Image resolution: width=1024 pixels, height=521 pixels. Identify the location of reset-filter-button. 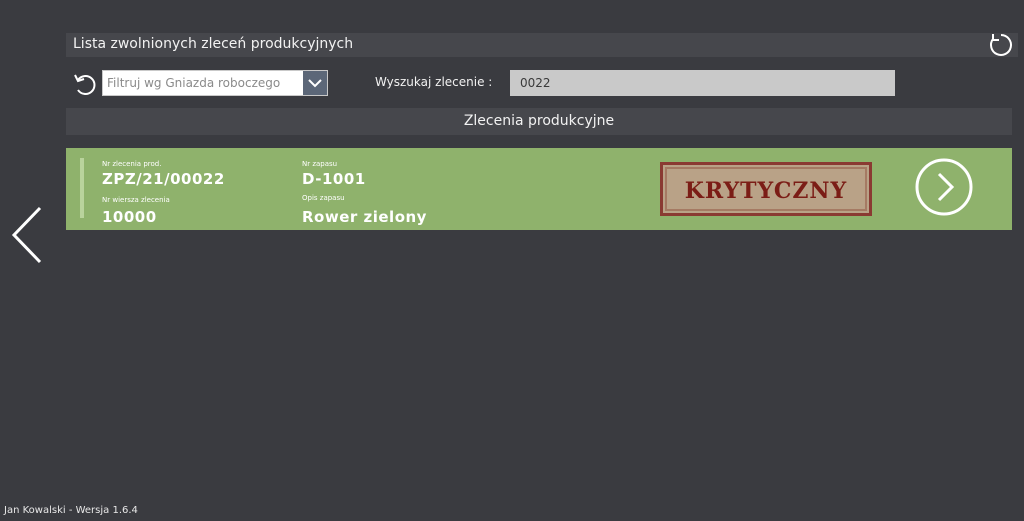
(85, 84).